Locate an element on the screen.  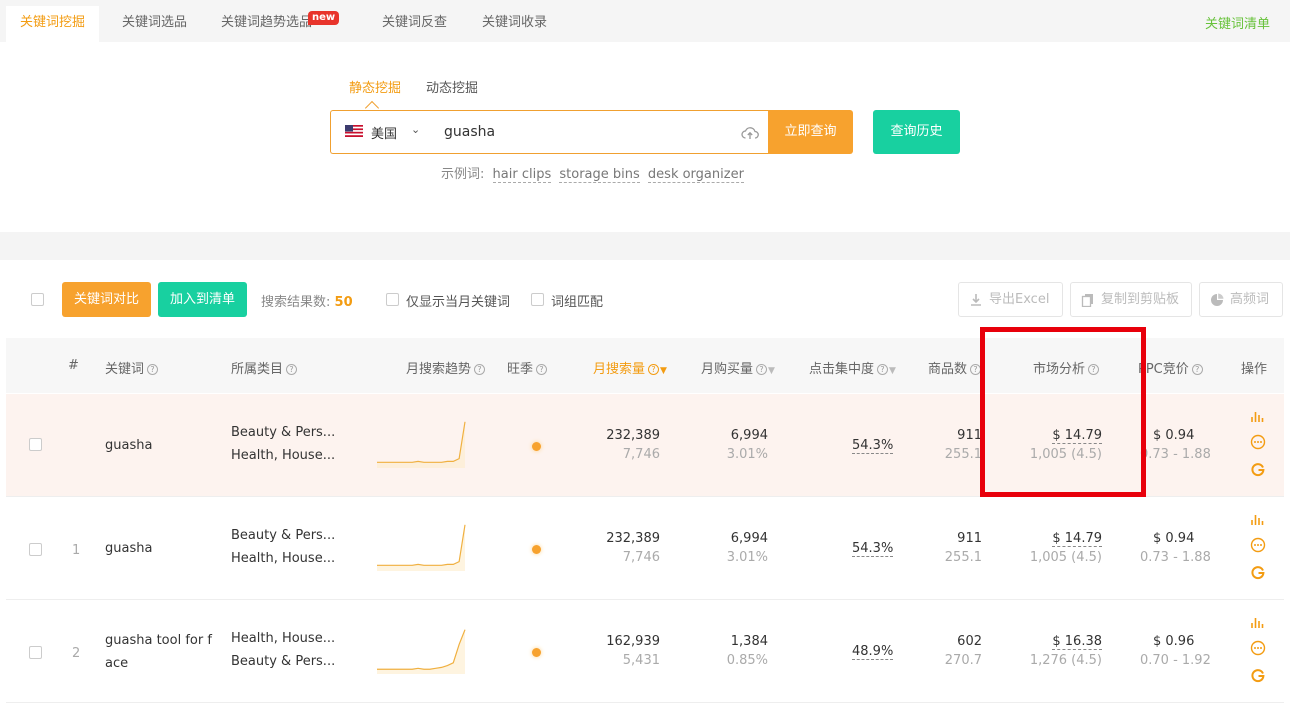
example-link-hair-clips: hair clips is located at coordinates (522, 175).